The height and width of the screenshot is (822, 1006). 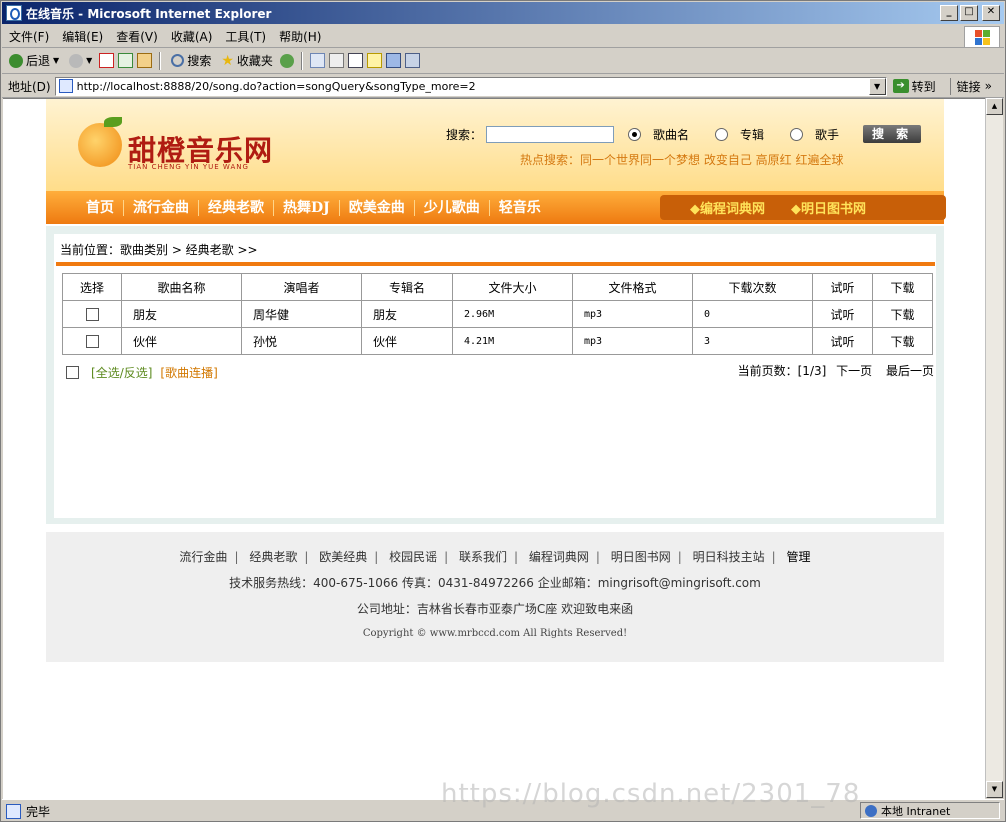 I want to click on scroll-down-icon: ▼, so click(x=994, y=789).